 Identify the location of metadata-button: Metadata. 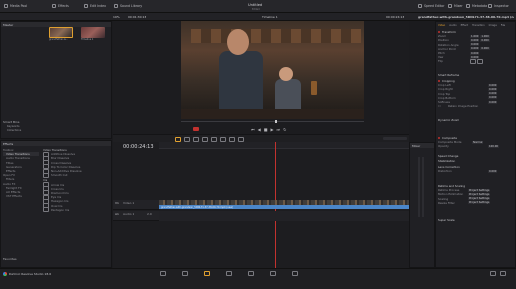
(476, 6).